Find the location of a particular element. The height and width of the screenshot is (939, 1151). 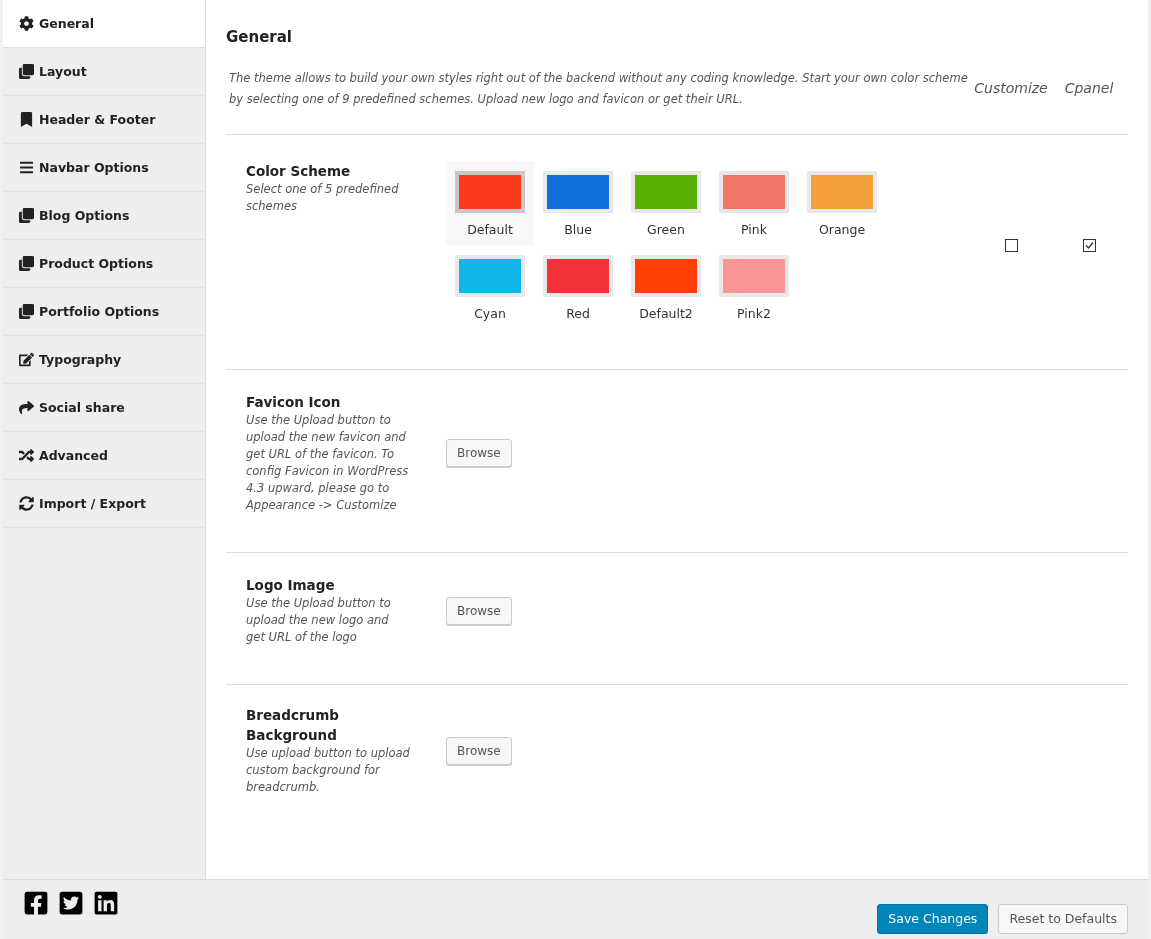

reset-button: Reset to Defaults is located at coordinates (1063, 918).